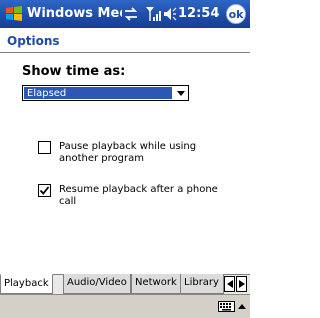 The width and height of the screenshot is (320, 318). I want to click on tab-playback: Playback, so click(26, 284).